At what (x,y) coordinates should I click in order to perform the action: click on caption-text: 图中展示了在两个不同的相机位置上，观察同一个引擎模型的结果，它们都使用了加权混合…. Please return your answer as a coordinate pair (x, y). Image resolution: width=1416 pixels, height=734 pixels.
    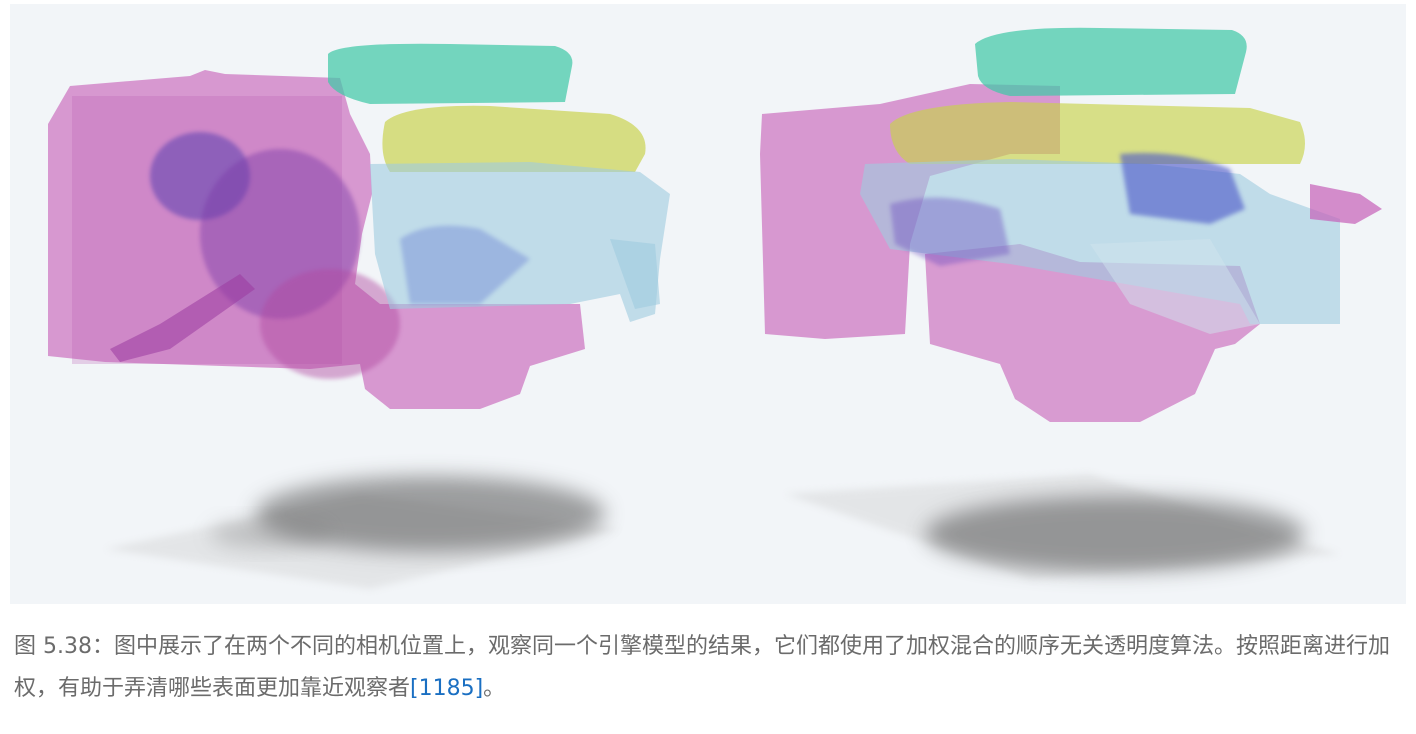
    Looking at the image, I should click on (702, 667).